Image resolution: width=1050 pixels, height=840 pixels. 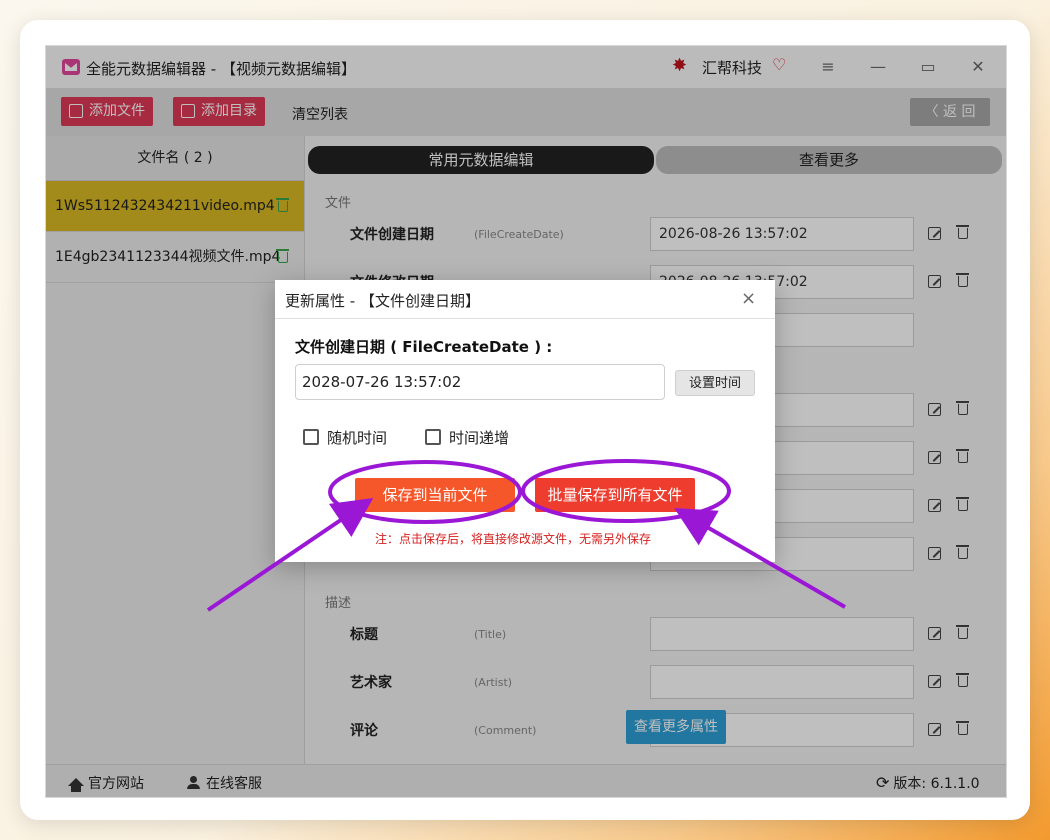 I want to click on batch-save-all-files-button: 批量保存到所有文件, so click(x=615, y=495).